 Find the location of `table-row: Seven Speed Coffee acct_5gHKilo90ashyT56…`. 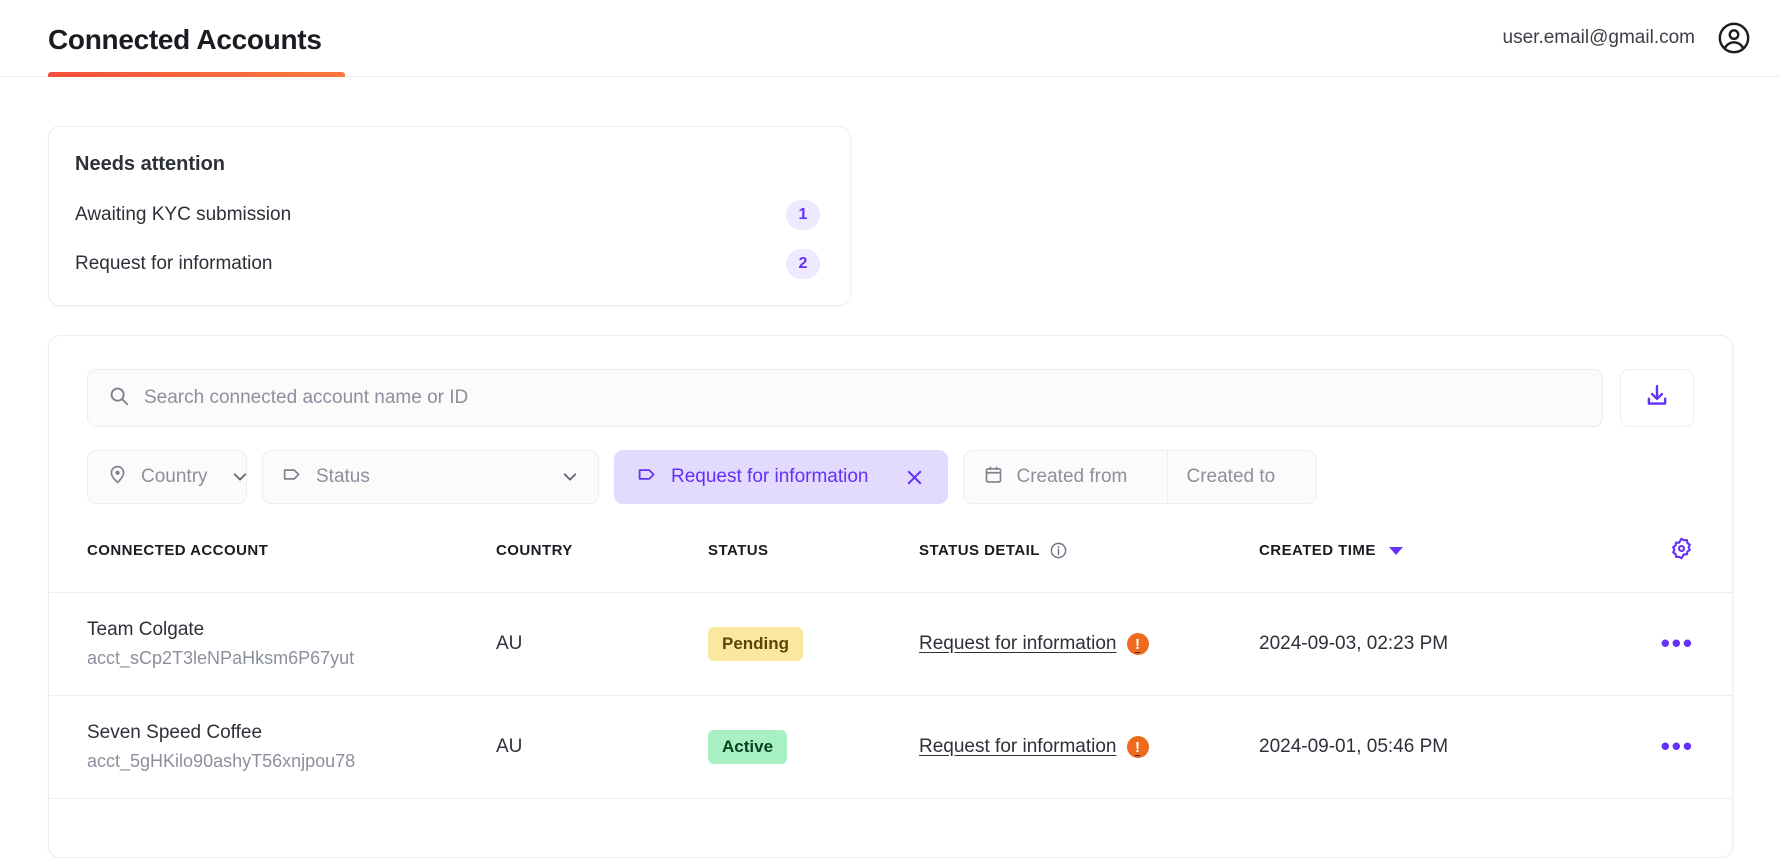

table-row: Seven Speed Coffee acct_5gHKilo90ashyT56… is located at coordinates (890, 747).